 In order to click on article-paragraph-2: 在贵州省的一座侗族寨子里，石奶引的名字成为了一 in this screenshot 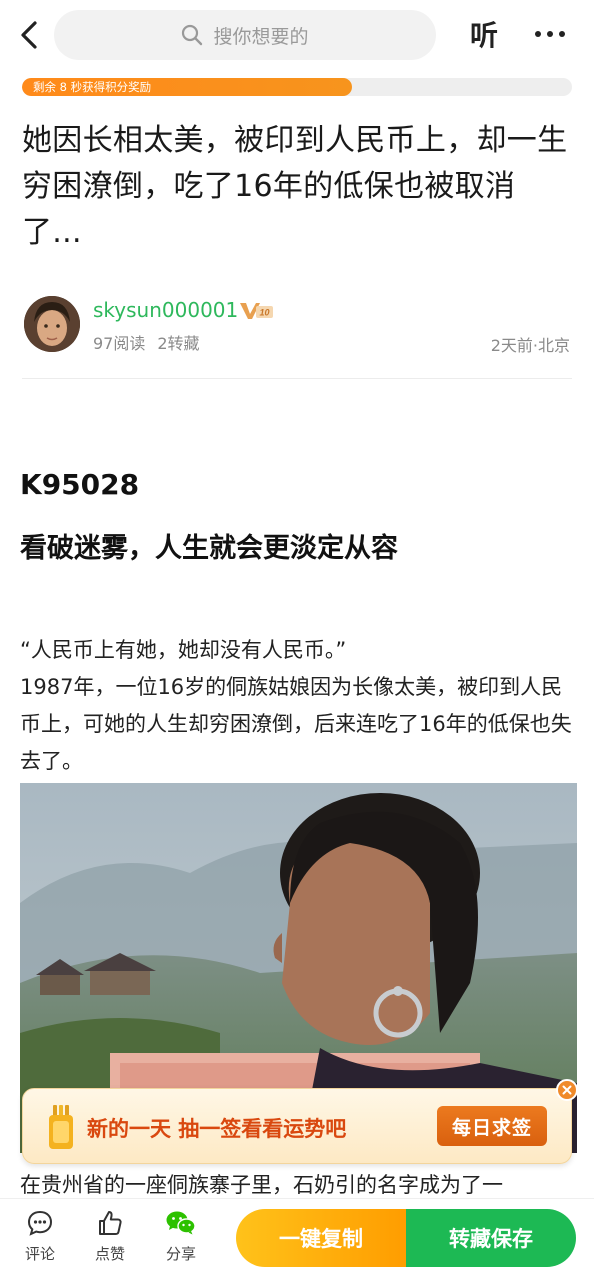, I will do `click(261, 1185)`.